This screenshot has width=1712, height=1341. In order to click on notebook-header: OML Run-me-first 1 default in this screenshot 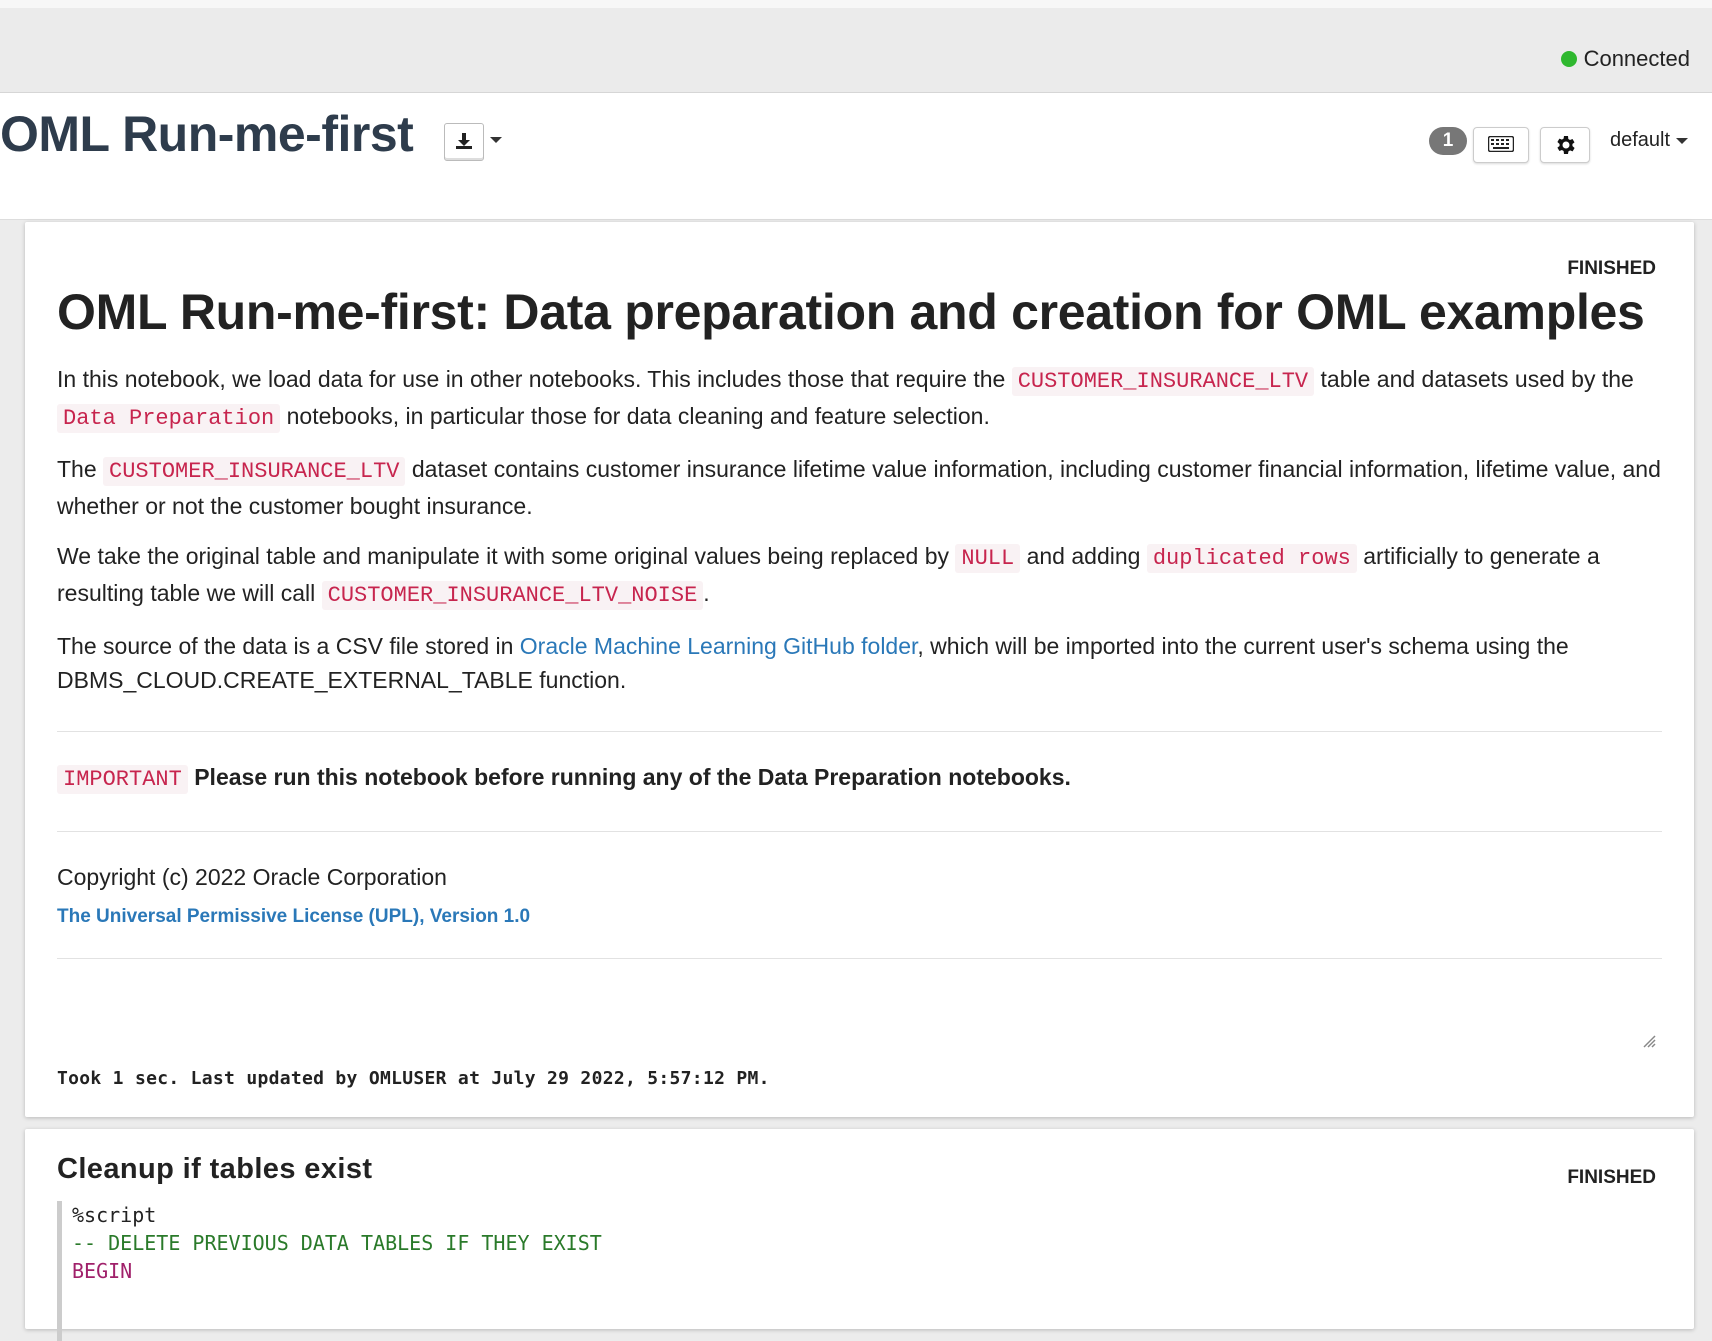, I will do `click(856, 156)`.